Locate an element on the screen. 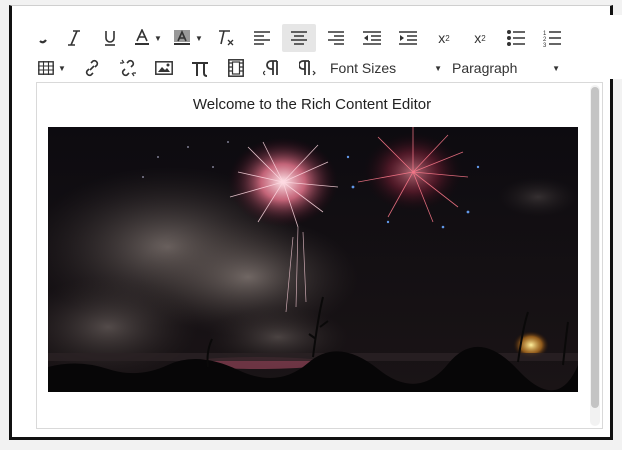  insert-equation-button is located at coordinates (200, 68).